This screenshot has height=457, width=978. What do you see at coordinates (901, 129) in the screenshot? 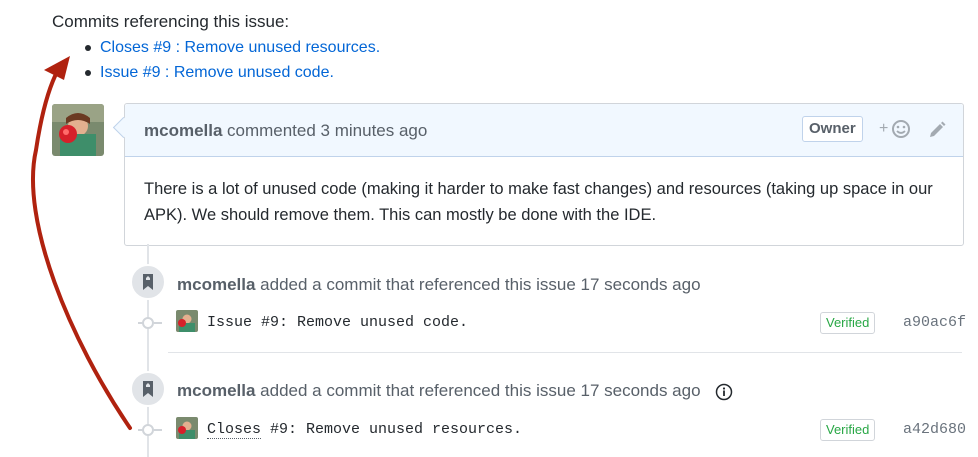
I see `smiley-icon` at bounding box center [901, 129].